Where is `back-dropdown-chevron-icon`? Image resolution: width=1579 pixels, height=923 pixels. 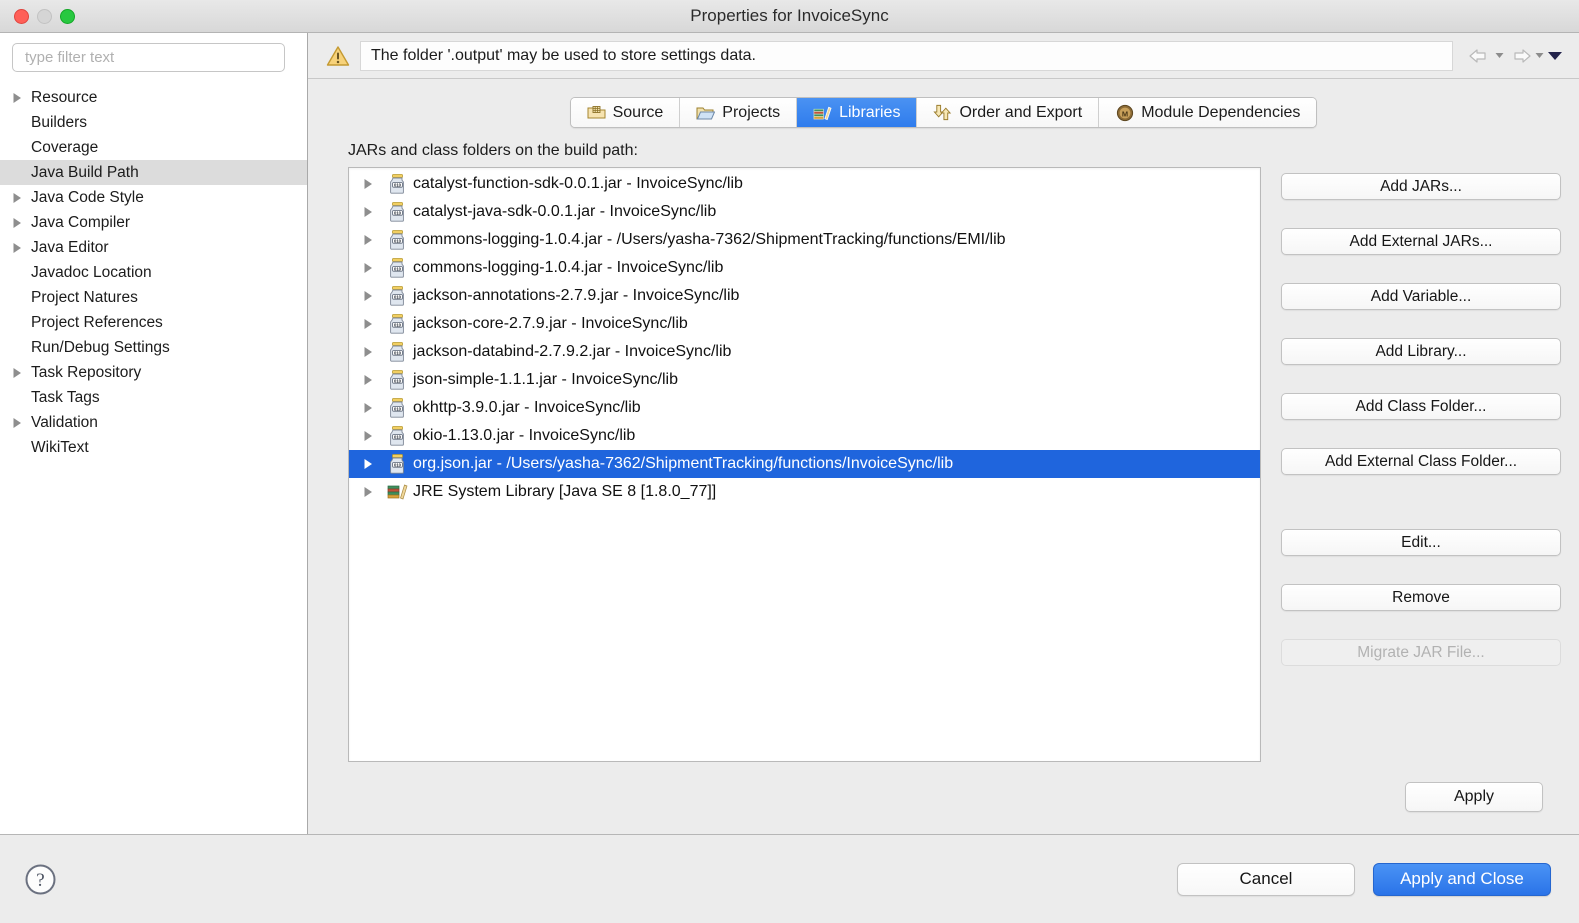
back-dropdown-chevron-icon is located at coordinates (1499, 55).